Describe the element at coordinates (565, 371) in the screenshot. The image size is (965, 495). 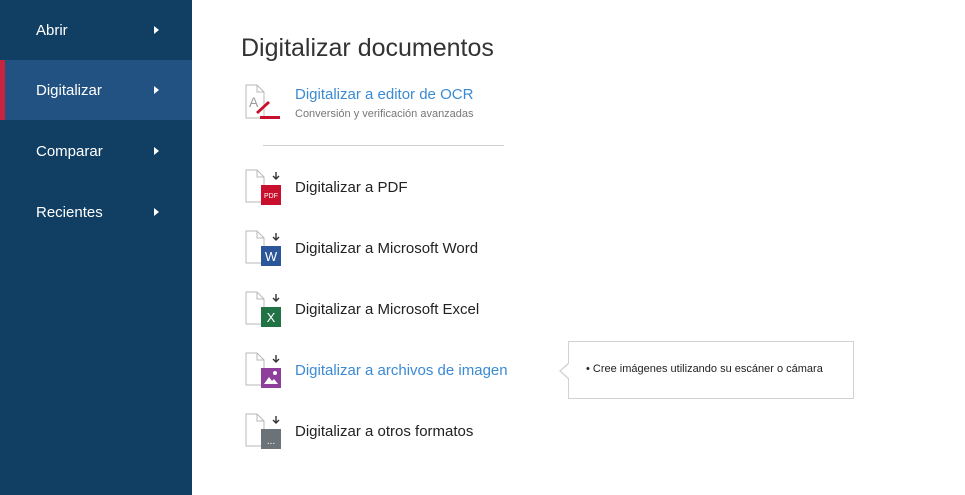
I see `tooltip-caret-fill` at that location.